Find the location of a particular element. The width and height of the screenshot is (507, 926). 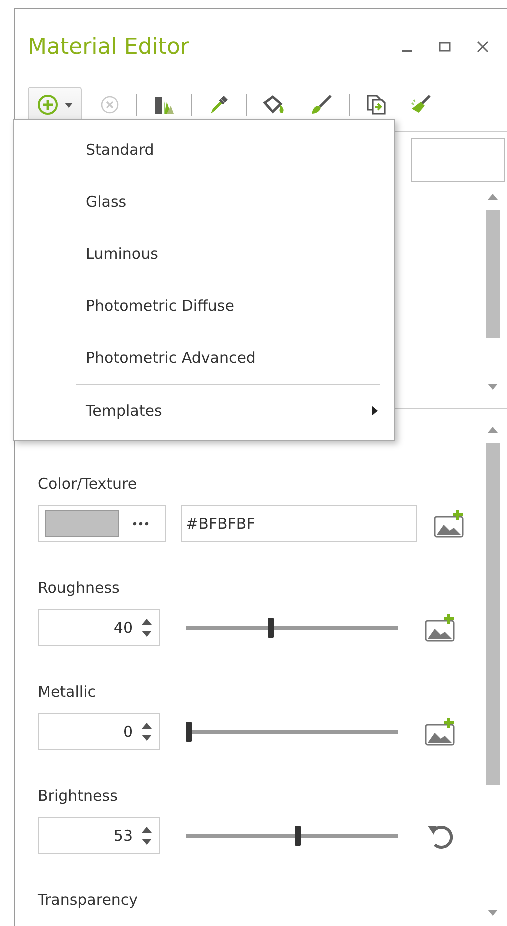

submenu-item: Templates is located at coordinates (204, 411).